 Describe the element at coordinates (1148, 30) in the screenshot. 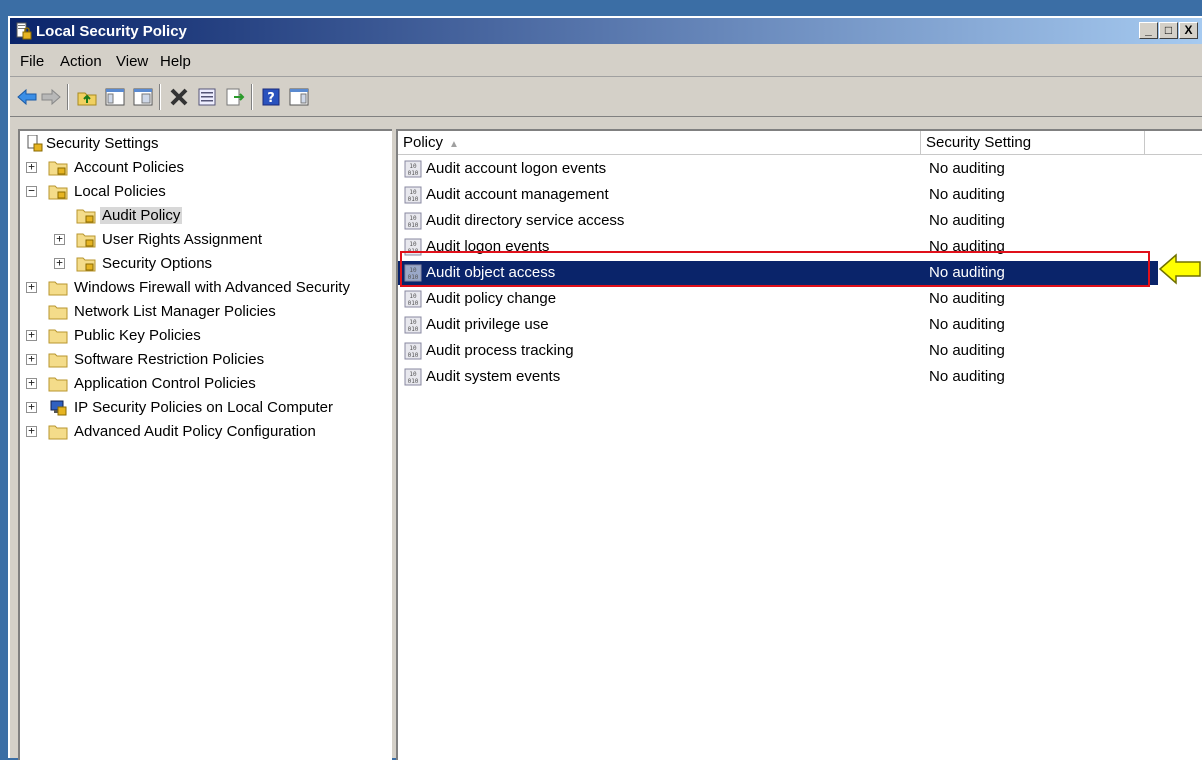

I see `minimize-button: _` at that location.